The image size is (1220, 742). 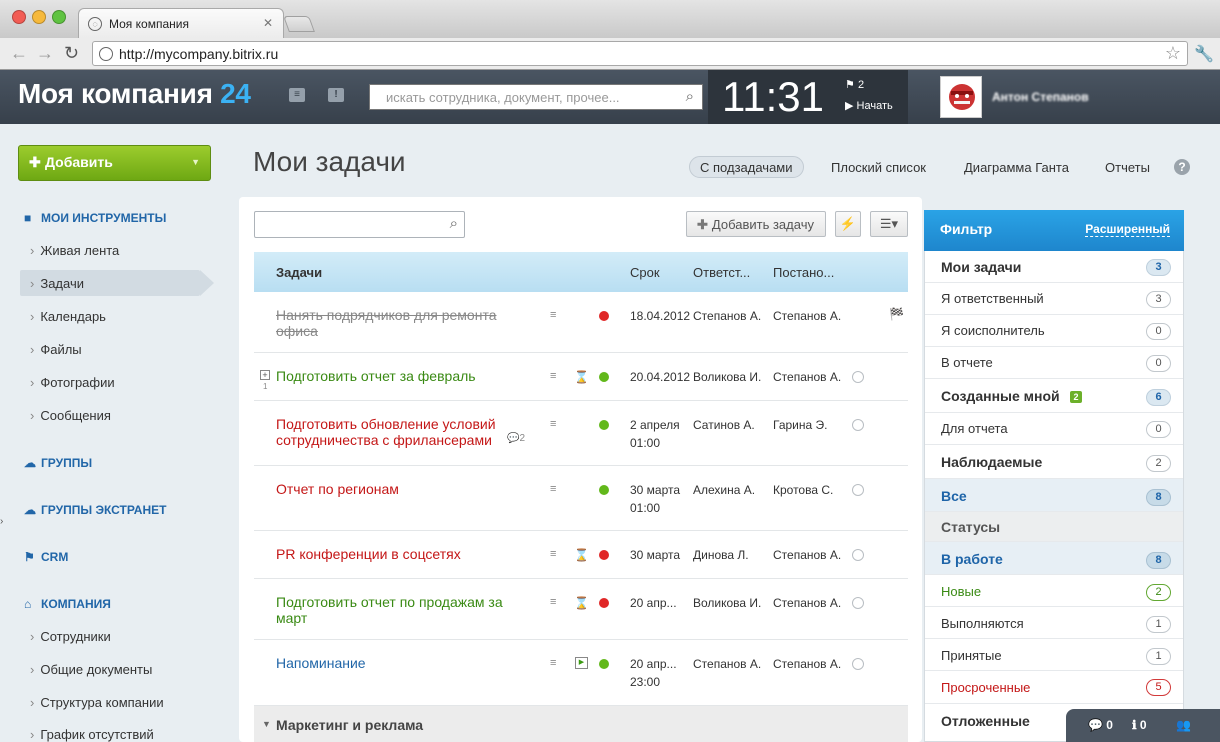 What do you see at coordinates (645, 272) in the screenshot?
I see `column-header-deadline: Срок` at bounding box center [645, 272].